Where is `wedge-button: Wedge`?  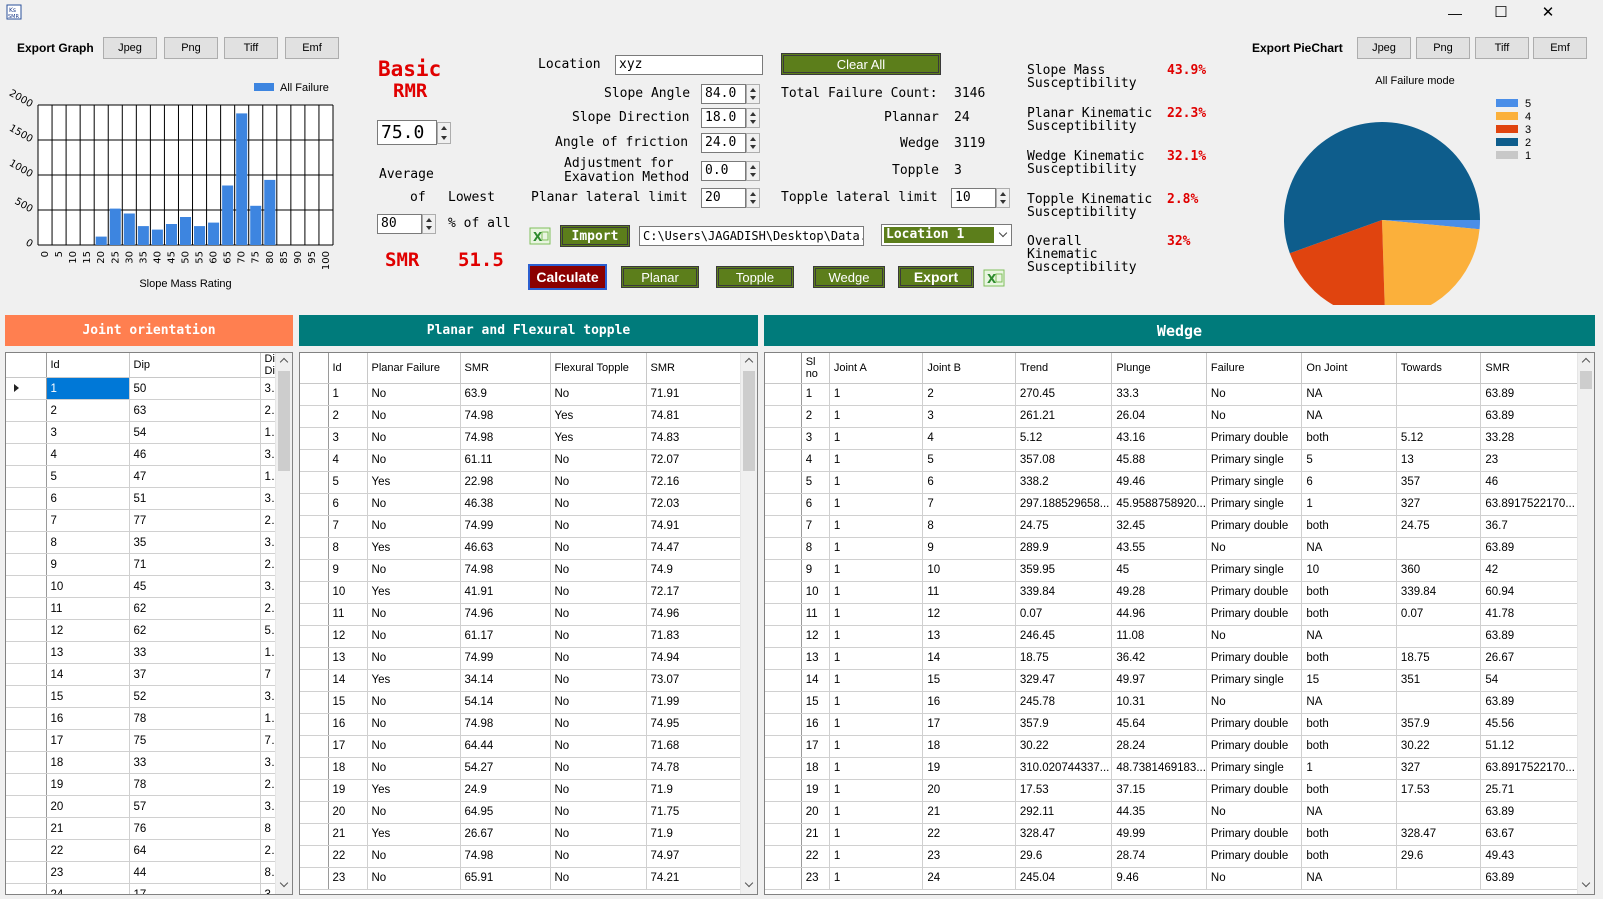
wedge-button: Wedge is located at coordinates (849, 277).